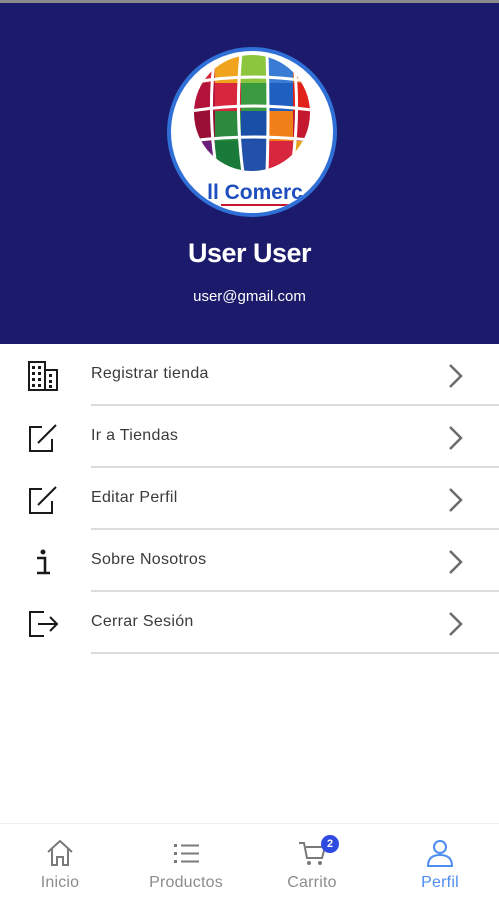 The height and width of the screenshot is (901, 499). Describe the element at coordinates (249, 253) in the screenshot. I see `user-name: User User` at that location.